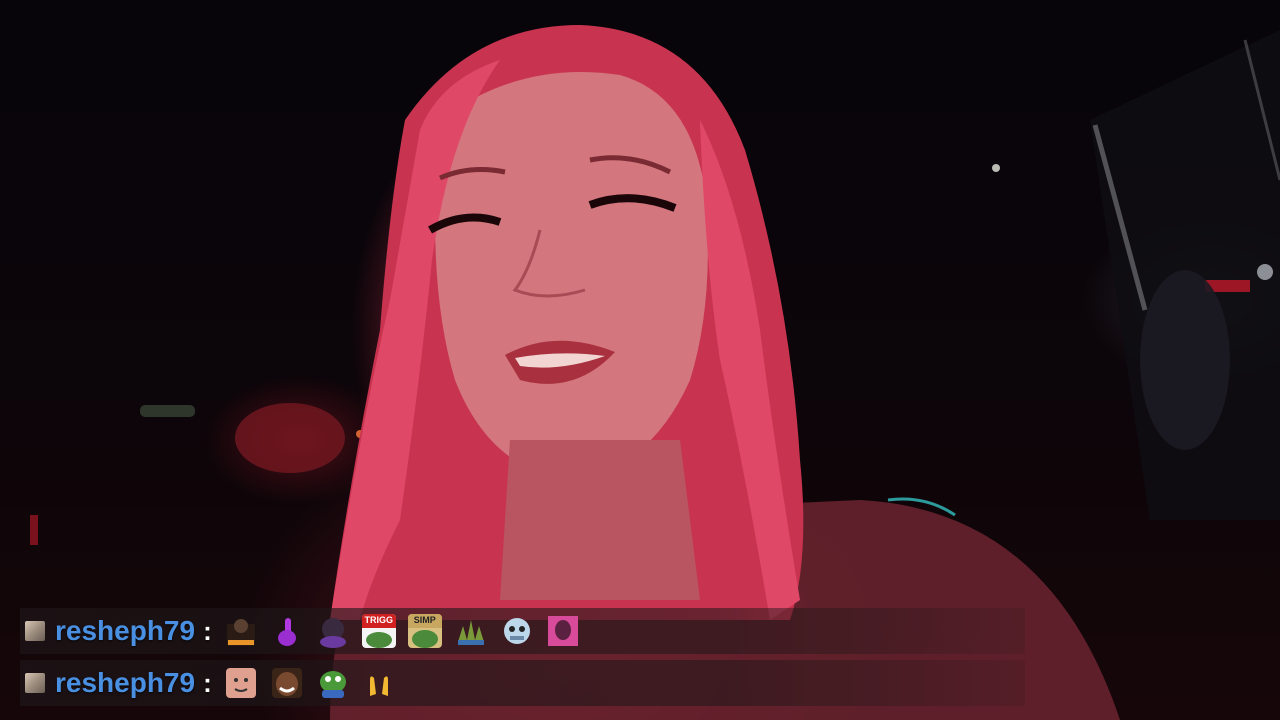  Describe the element at coordinates (287, 631) in the screenshot. I see `finger-emote-icon` at that location.